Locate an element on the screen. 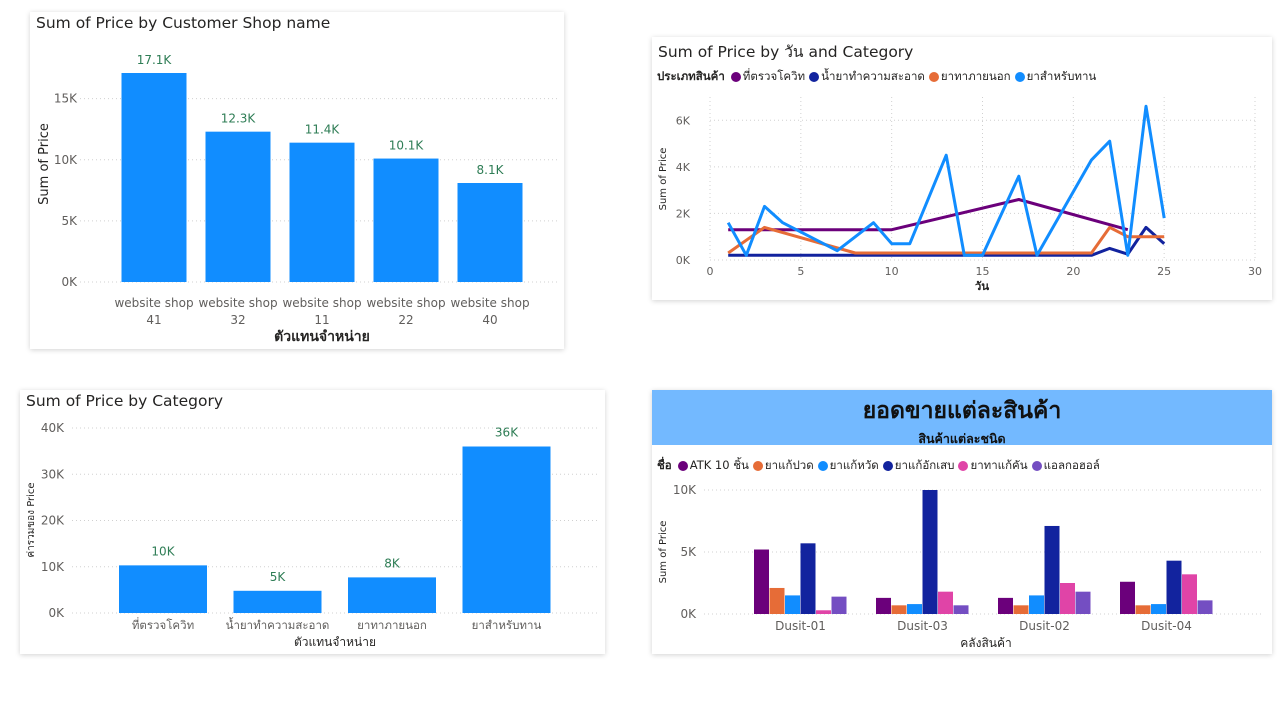  x-tick-label: 30 is located at coordinates (1255, 271).